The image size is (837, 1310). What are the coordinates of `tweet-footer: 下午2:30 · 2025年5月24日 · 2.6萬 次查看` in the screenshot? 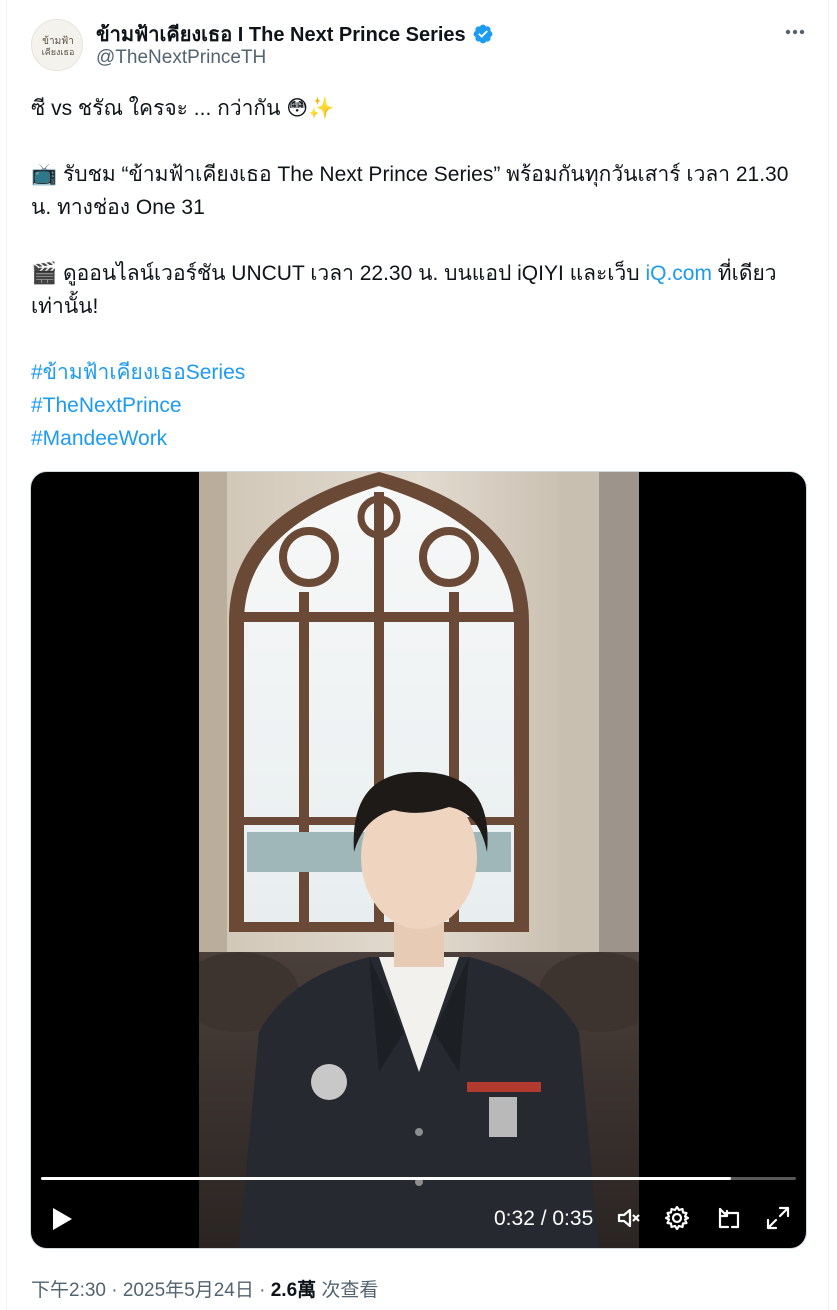 It's located at (204, 1288).